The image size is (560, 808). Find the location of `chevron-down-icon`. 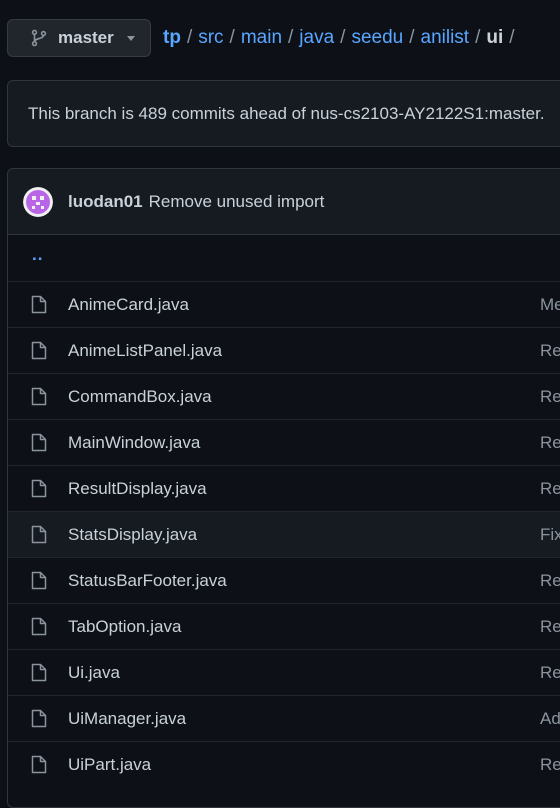

chevron-down-icon is located at coordinates (130, 38).